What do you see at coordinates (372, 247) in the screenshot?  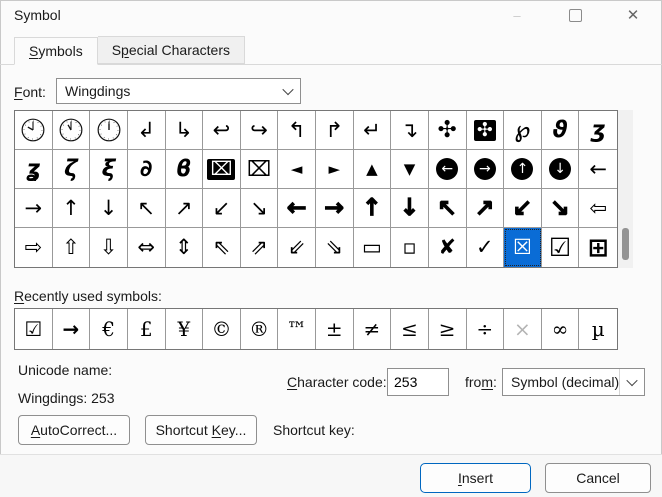 I see `grid-cell: ▭` at bounding box center [372, 247].